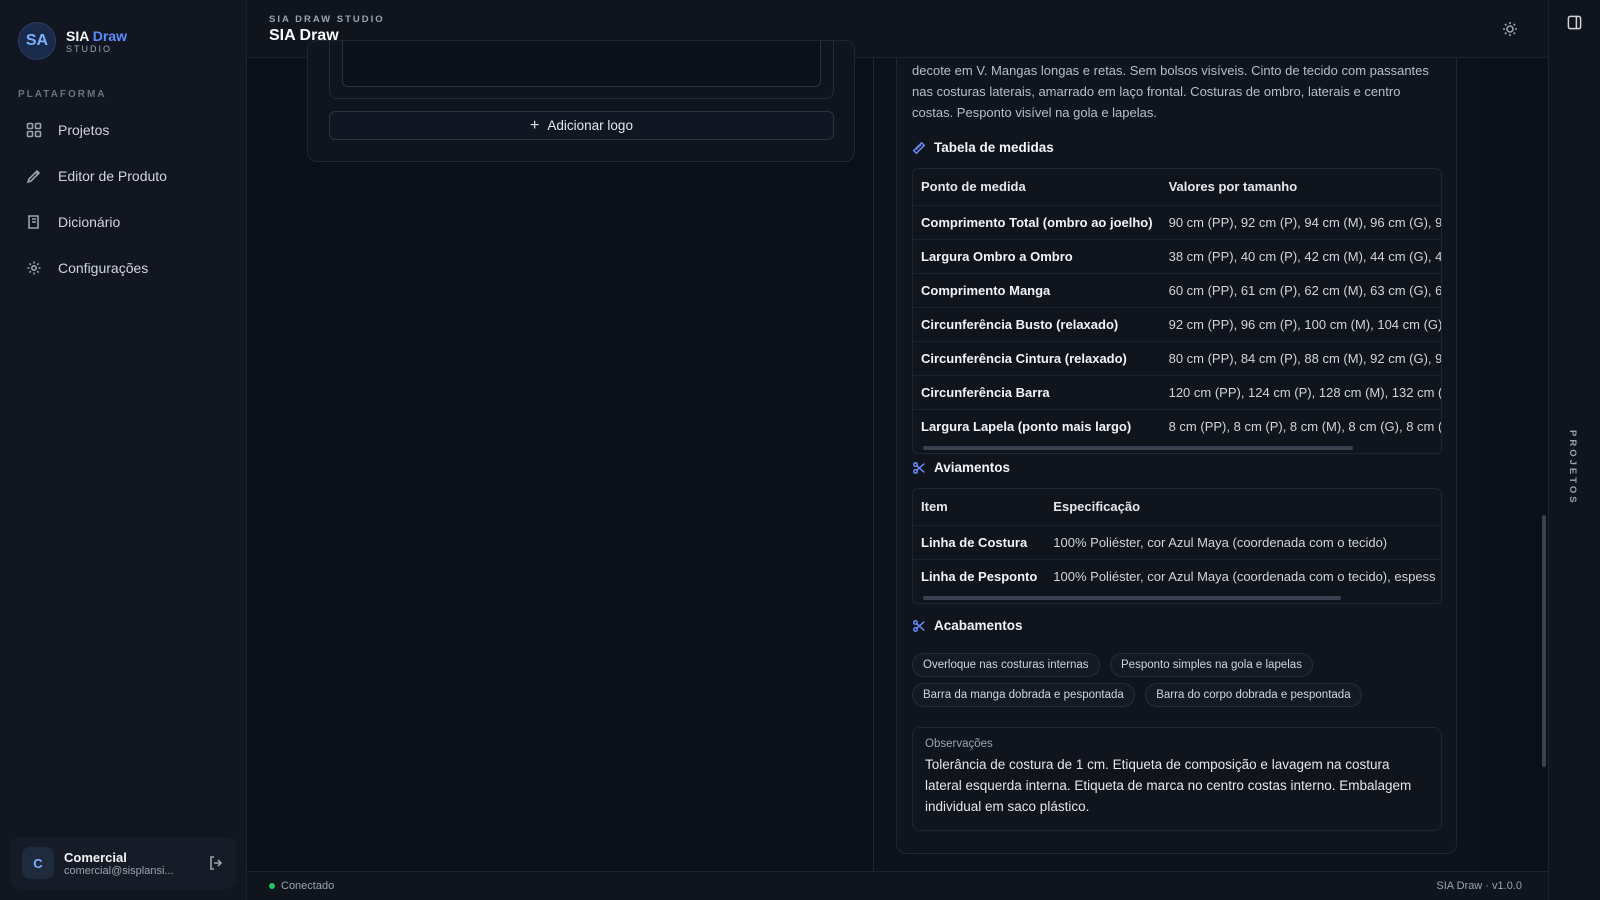 The image size is (1600, 900). Describe the element at coordinates (112, 176) in the screenshot. I see `sidebar-item-label: Editor de Produto` at that location.